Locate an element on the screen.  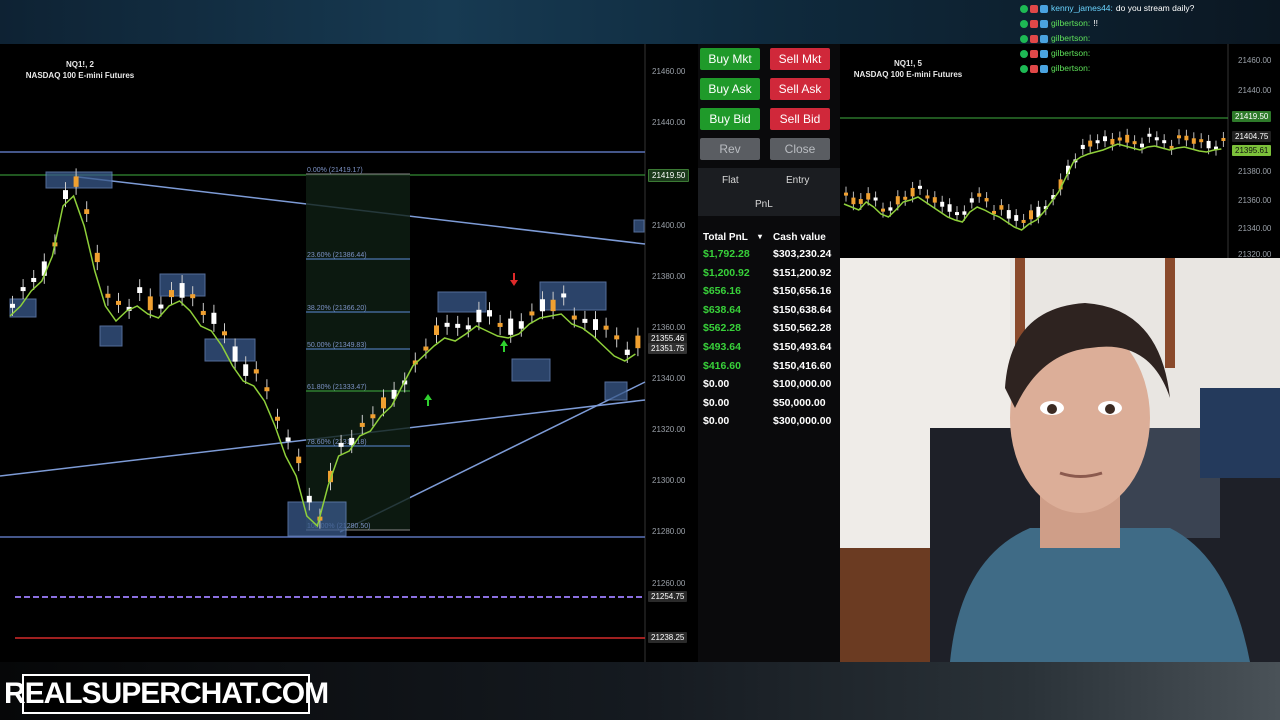
y-label: 21280.00 is located at coordinates (669, 531).